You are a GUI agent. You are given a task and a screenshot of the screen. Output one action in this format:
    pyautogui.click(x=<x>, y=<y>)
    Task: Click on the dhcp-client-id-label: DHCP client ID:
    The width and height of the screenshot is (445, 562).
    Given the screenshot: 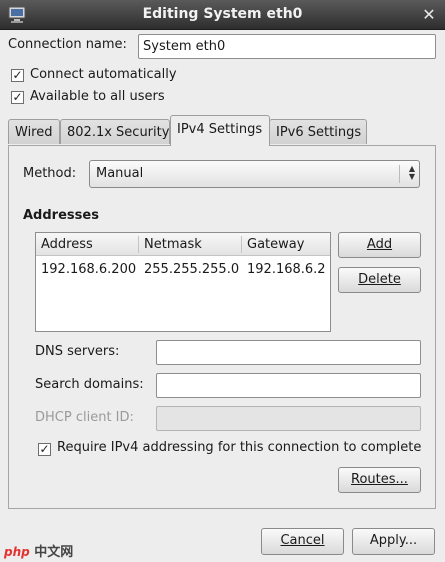 What is the action you would take?
    pyautogui.click(x=84, y=417)
    